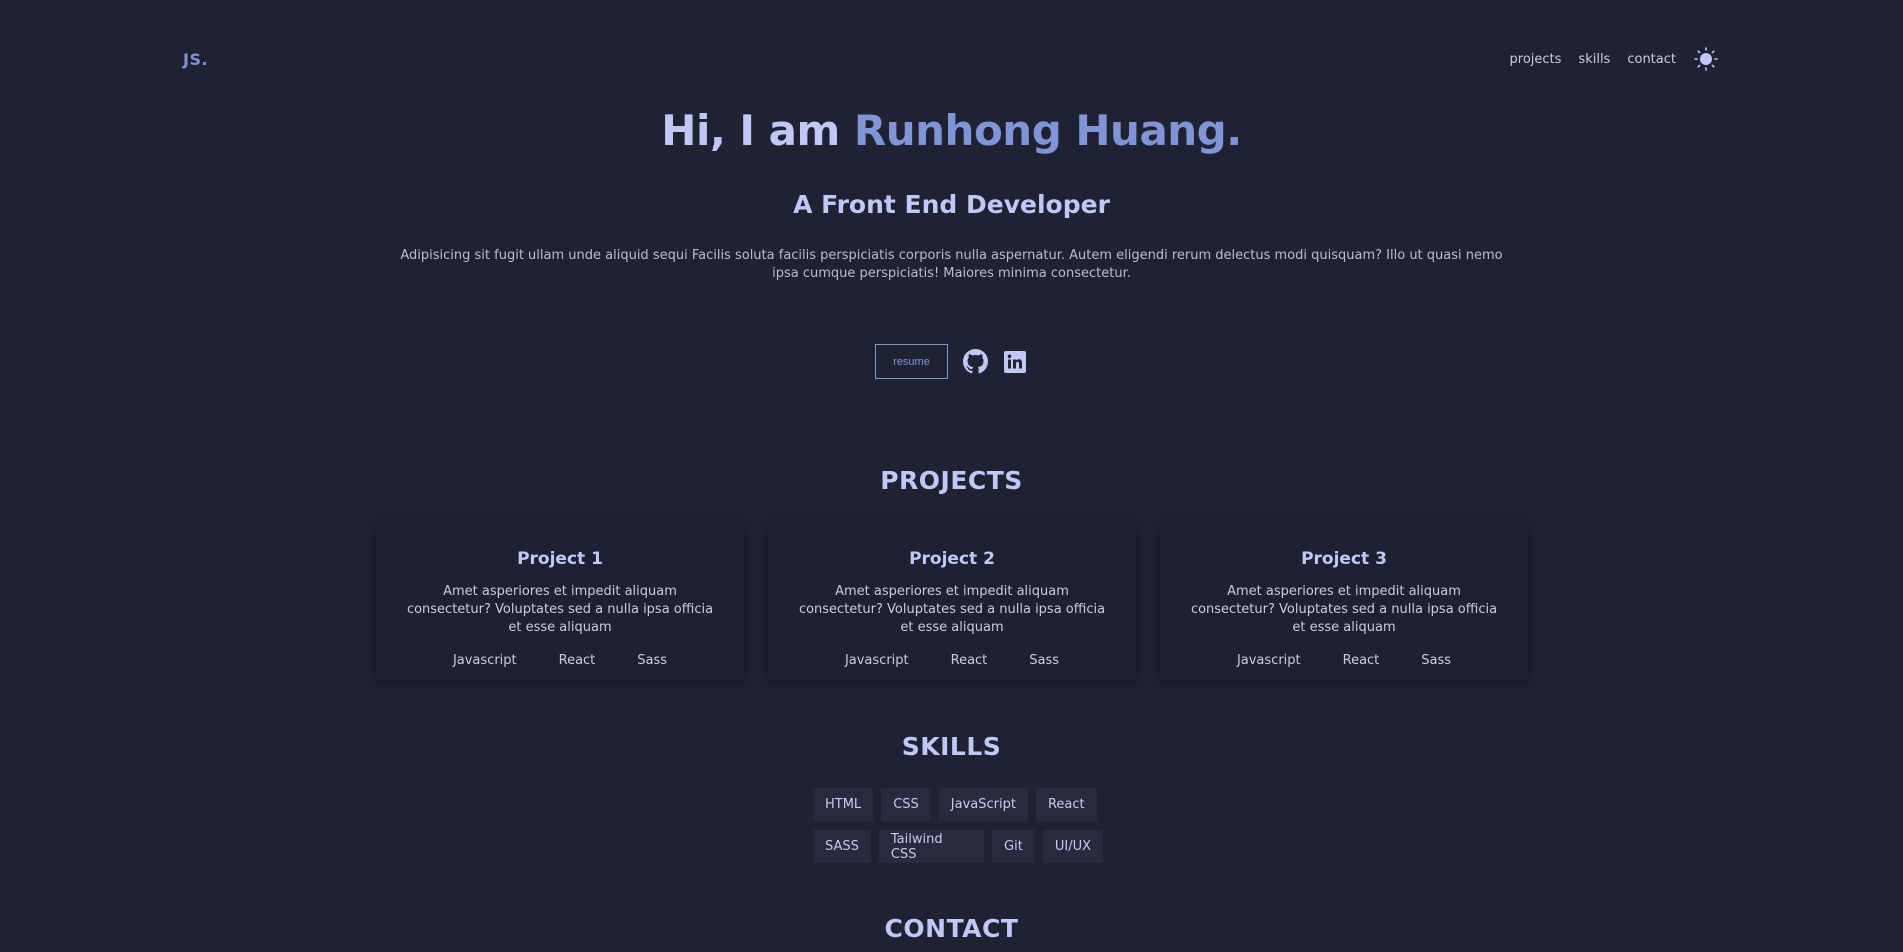 This screenshot has width=1903, height=952. I want to click on hero-subtitle: A Front End Developer, so click(951, 204).